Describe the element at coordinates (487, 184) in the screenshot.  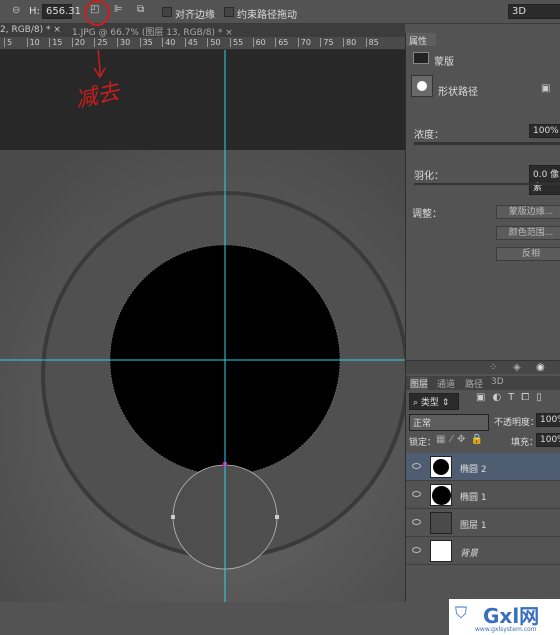
I see `feather-slider` at that location.